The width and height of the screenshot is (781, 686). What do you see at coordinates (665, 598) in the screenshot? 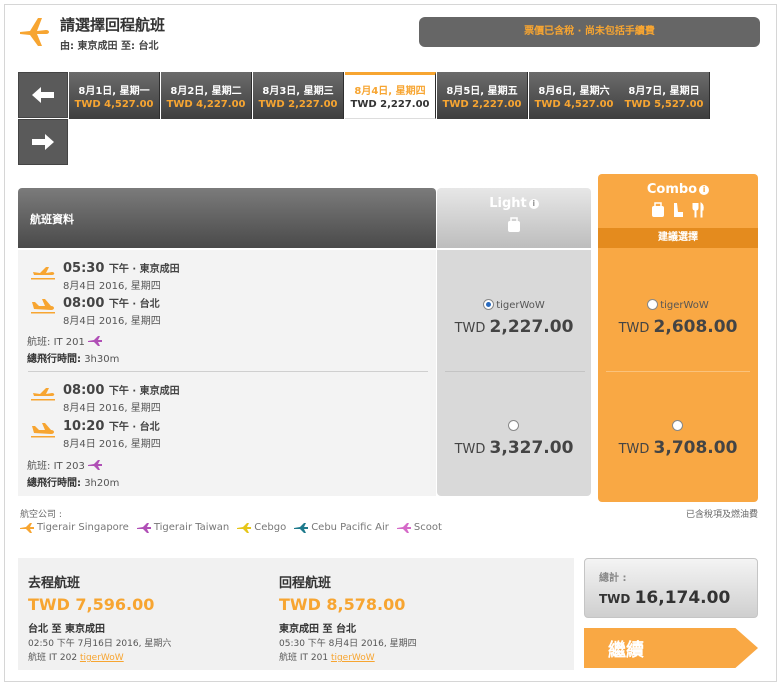
I see `total-amount: TWD 16,174.00` at bounding box center [665, 598].